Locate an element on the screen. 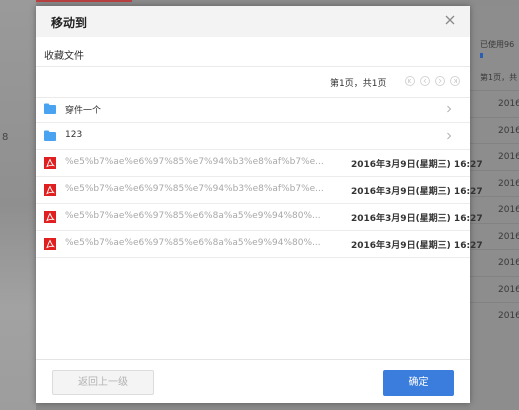  background-usage-label: 已使用96 is located at coordinates (497, 44).